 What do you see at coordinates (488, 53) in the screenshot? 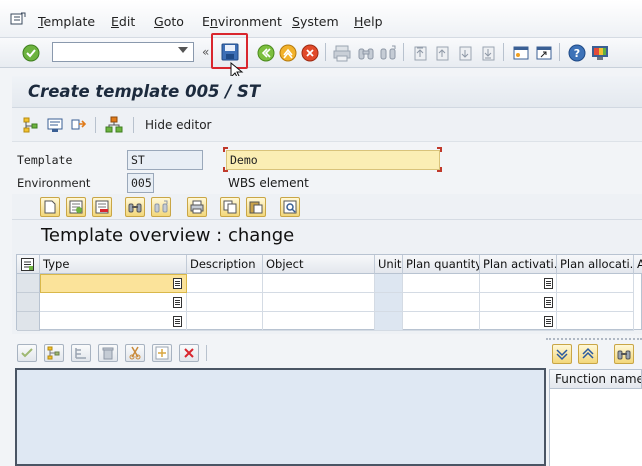
I see `last-page-icon` at bounding box center [488, 53].